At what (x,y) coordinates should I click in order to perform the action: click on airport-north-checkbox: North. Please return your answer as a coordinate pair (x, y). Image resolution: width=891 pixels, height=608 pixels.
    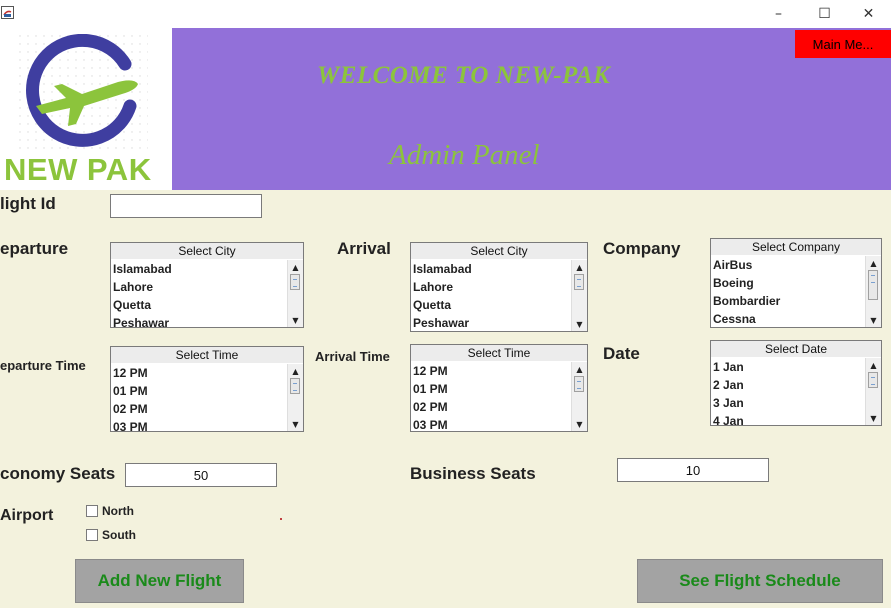
    Looking at the image, I should click on (110, 511).